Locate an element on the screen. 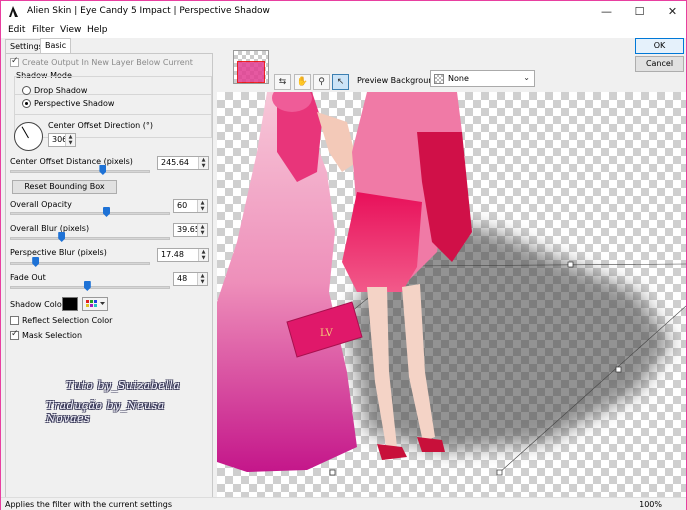 The height and width of the screenshot is (510, 687). right-figure-skirt is located at coordinates (382, 242).